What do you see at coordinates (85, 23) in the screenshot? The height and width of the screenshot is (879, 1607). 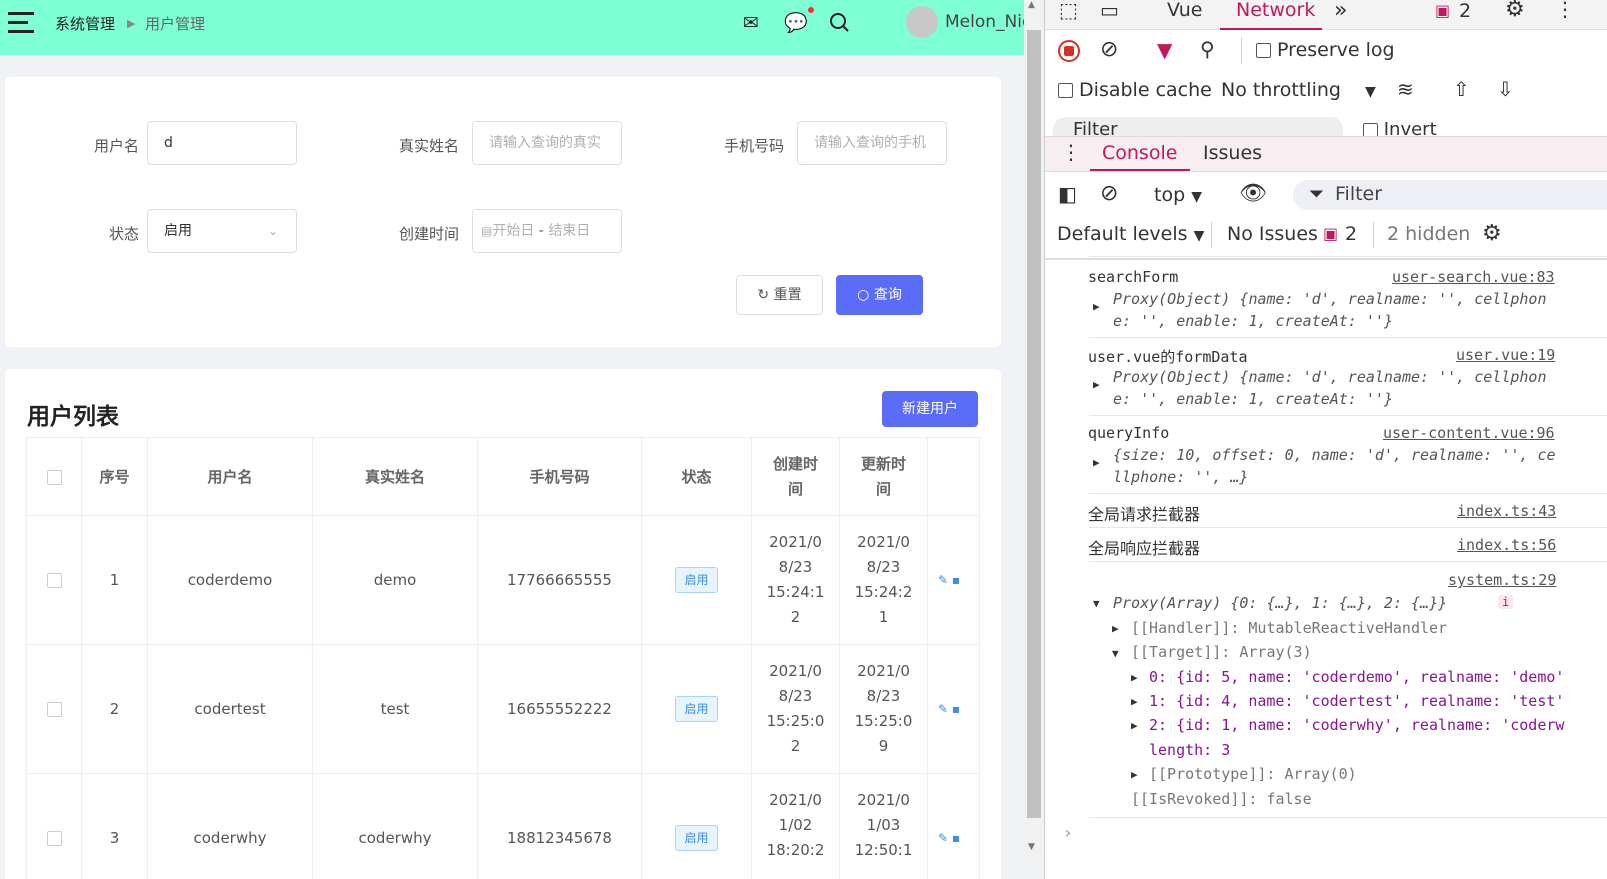 I see `breadcrumb-system: 系统管理` at bounding box center [85, 23].